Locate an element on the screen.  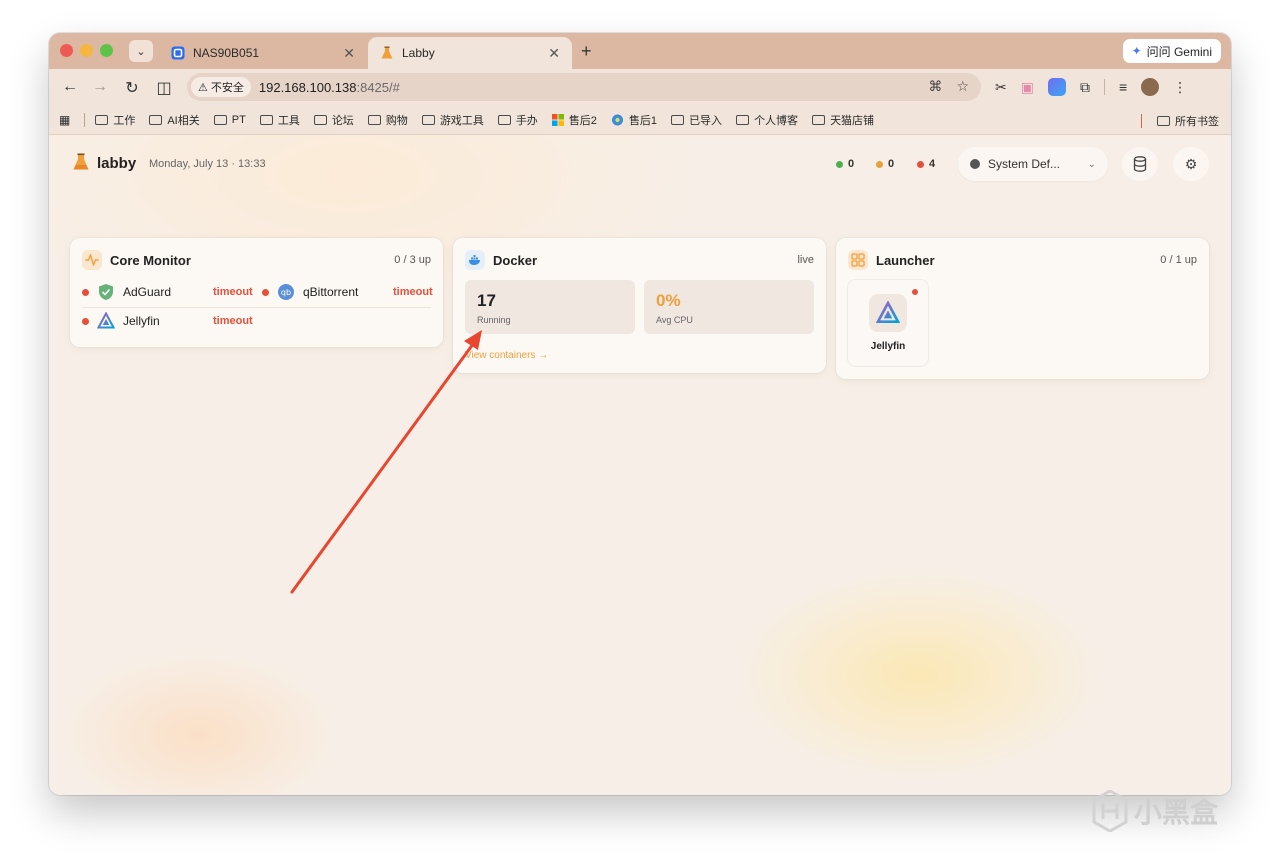
url-text: 192.168.100.138:8425/# is located at coordinates (329, 87).